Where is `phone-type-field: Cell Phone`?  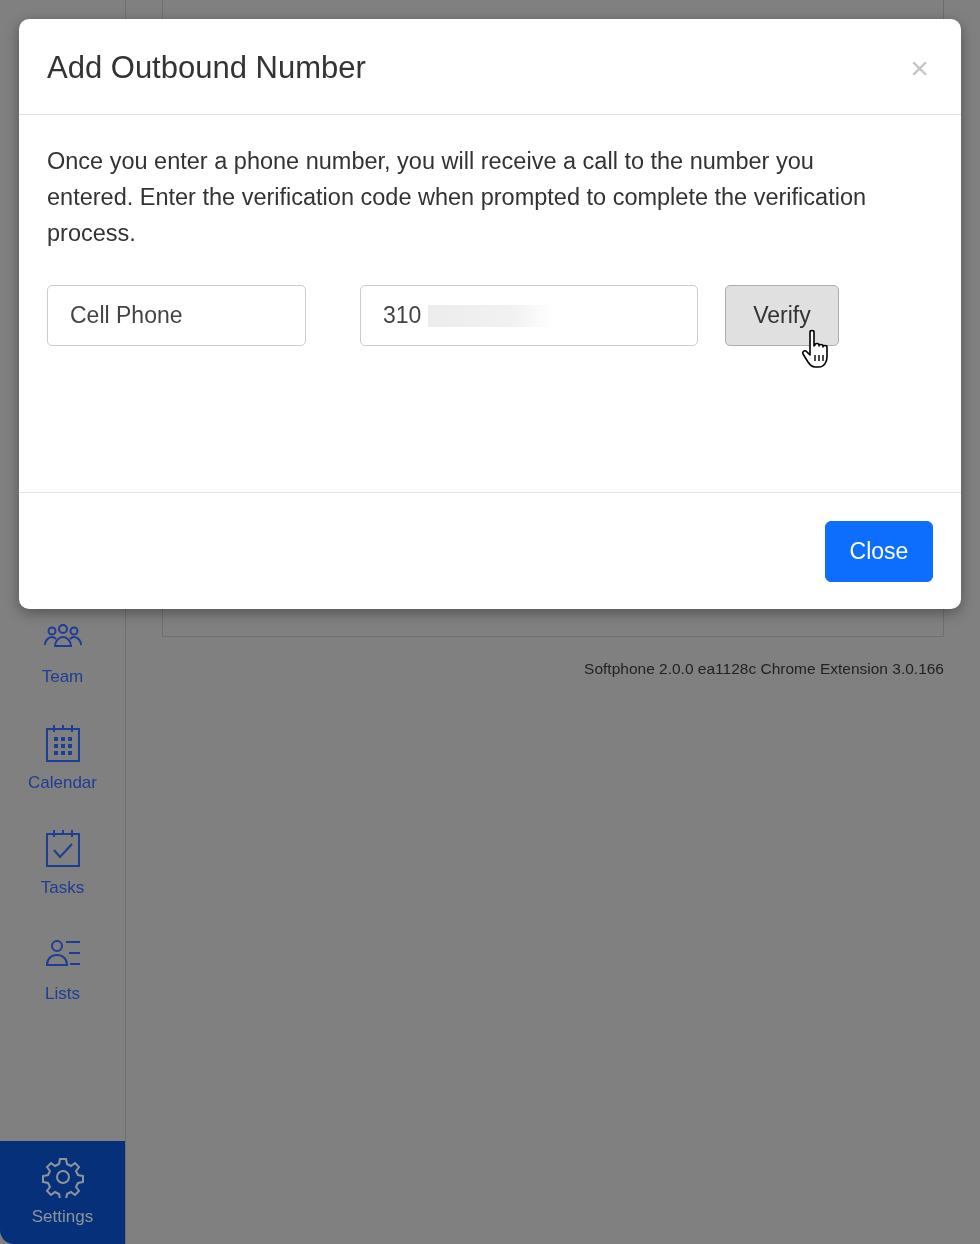 phone-type-field: Cell Phone is located at coordinates (176, 316).